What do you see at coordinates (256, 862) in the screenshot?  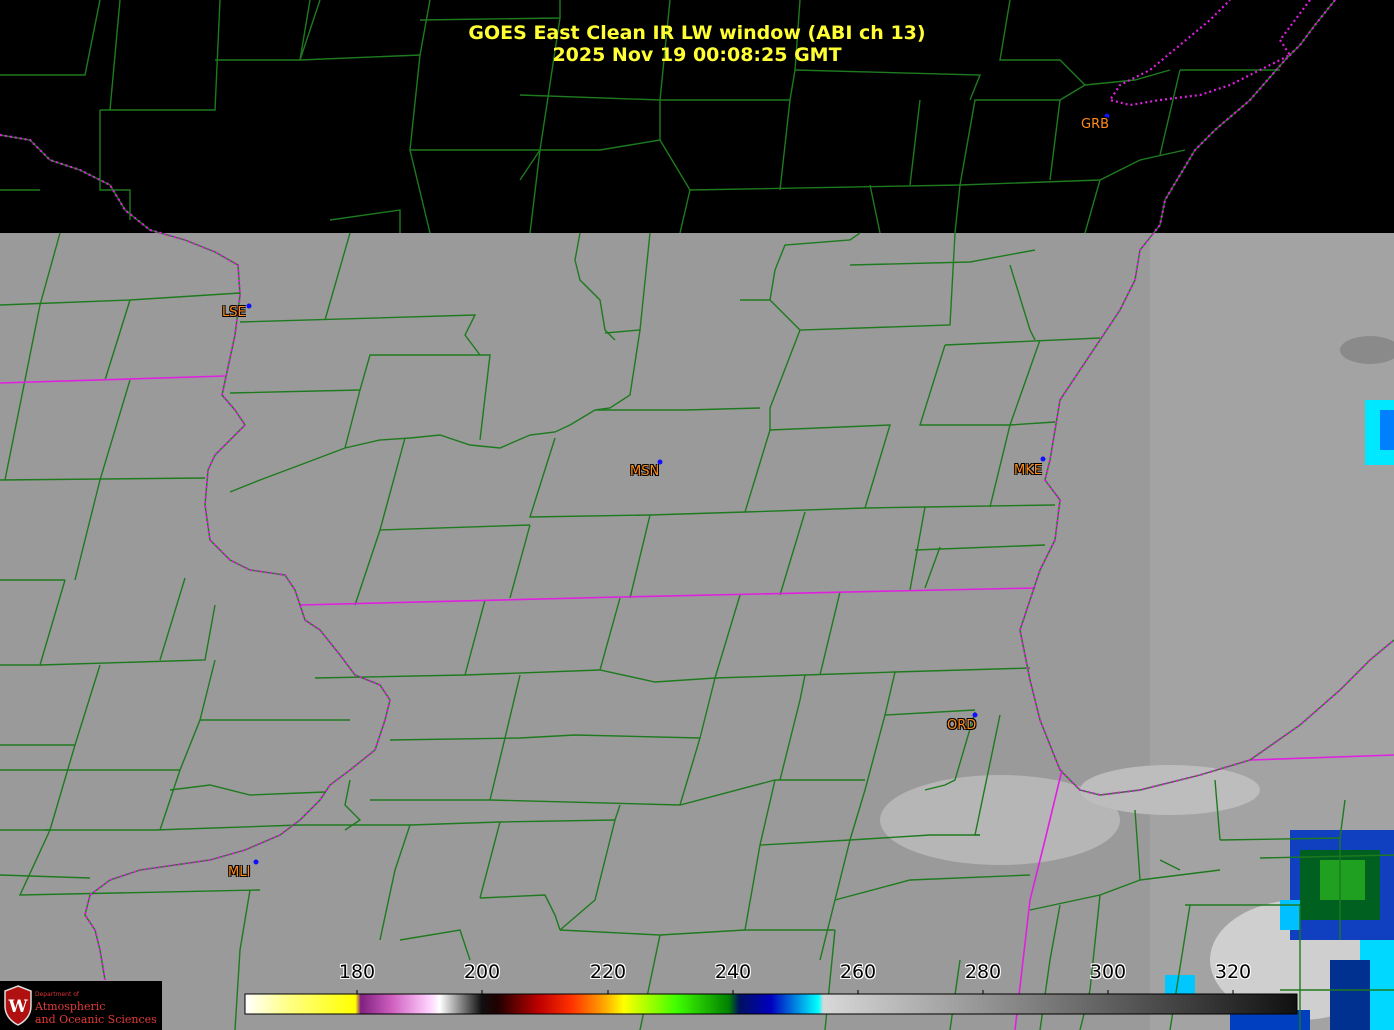 I see `station-dot-mli` at bounding box center [256, 862].